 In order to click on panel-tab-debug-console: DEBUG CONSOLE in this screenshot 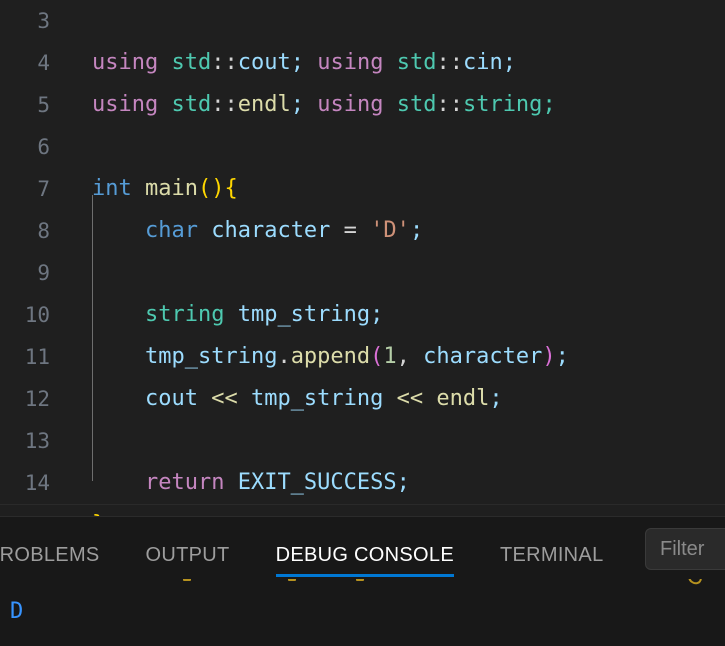, I will do `click(365, 561)`.